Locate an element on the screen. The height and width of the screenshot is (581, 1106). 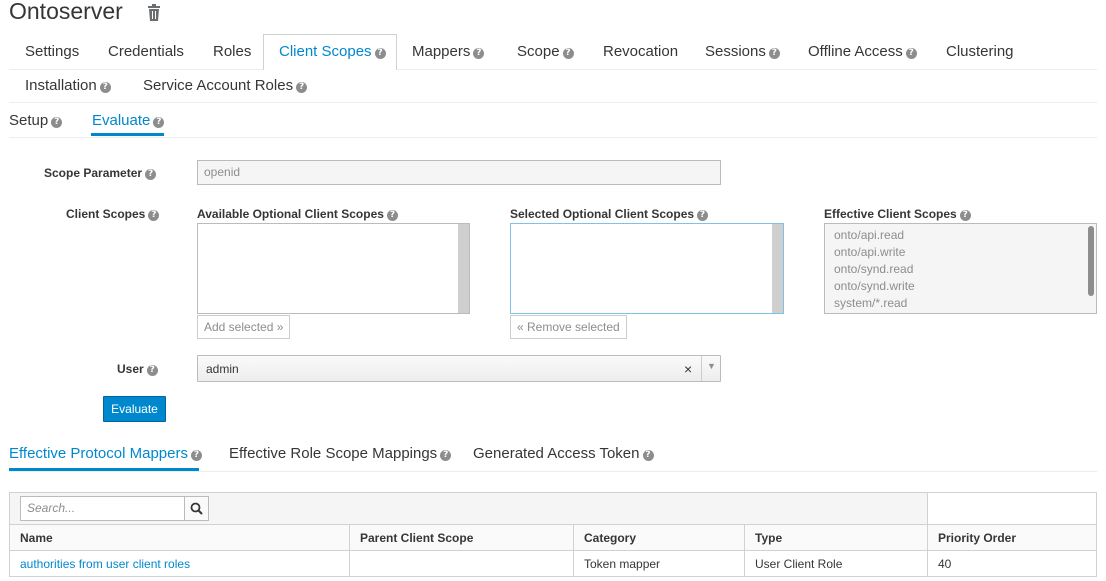
tab-effective-role-scope-mappings: Effective Role Scope Mappings? is located at coordinates (340, 453).